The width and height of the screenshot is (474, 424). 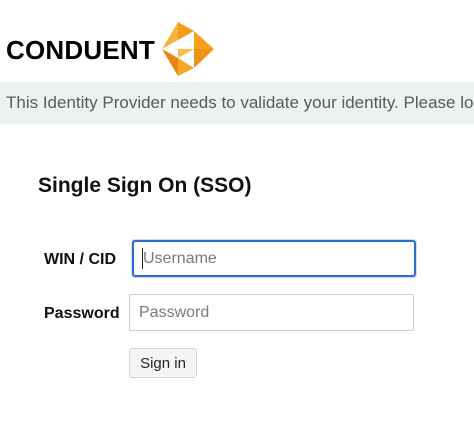 What do you see at coordinates (188, 49) in the screenshot?
I see `conduent-chevron-logo-icon` at bounding box center [188, 49].